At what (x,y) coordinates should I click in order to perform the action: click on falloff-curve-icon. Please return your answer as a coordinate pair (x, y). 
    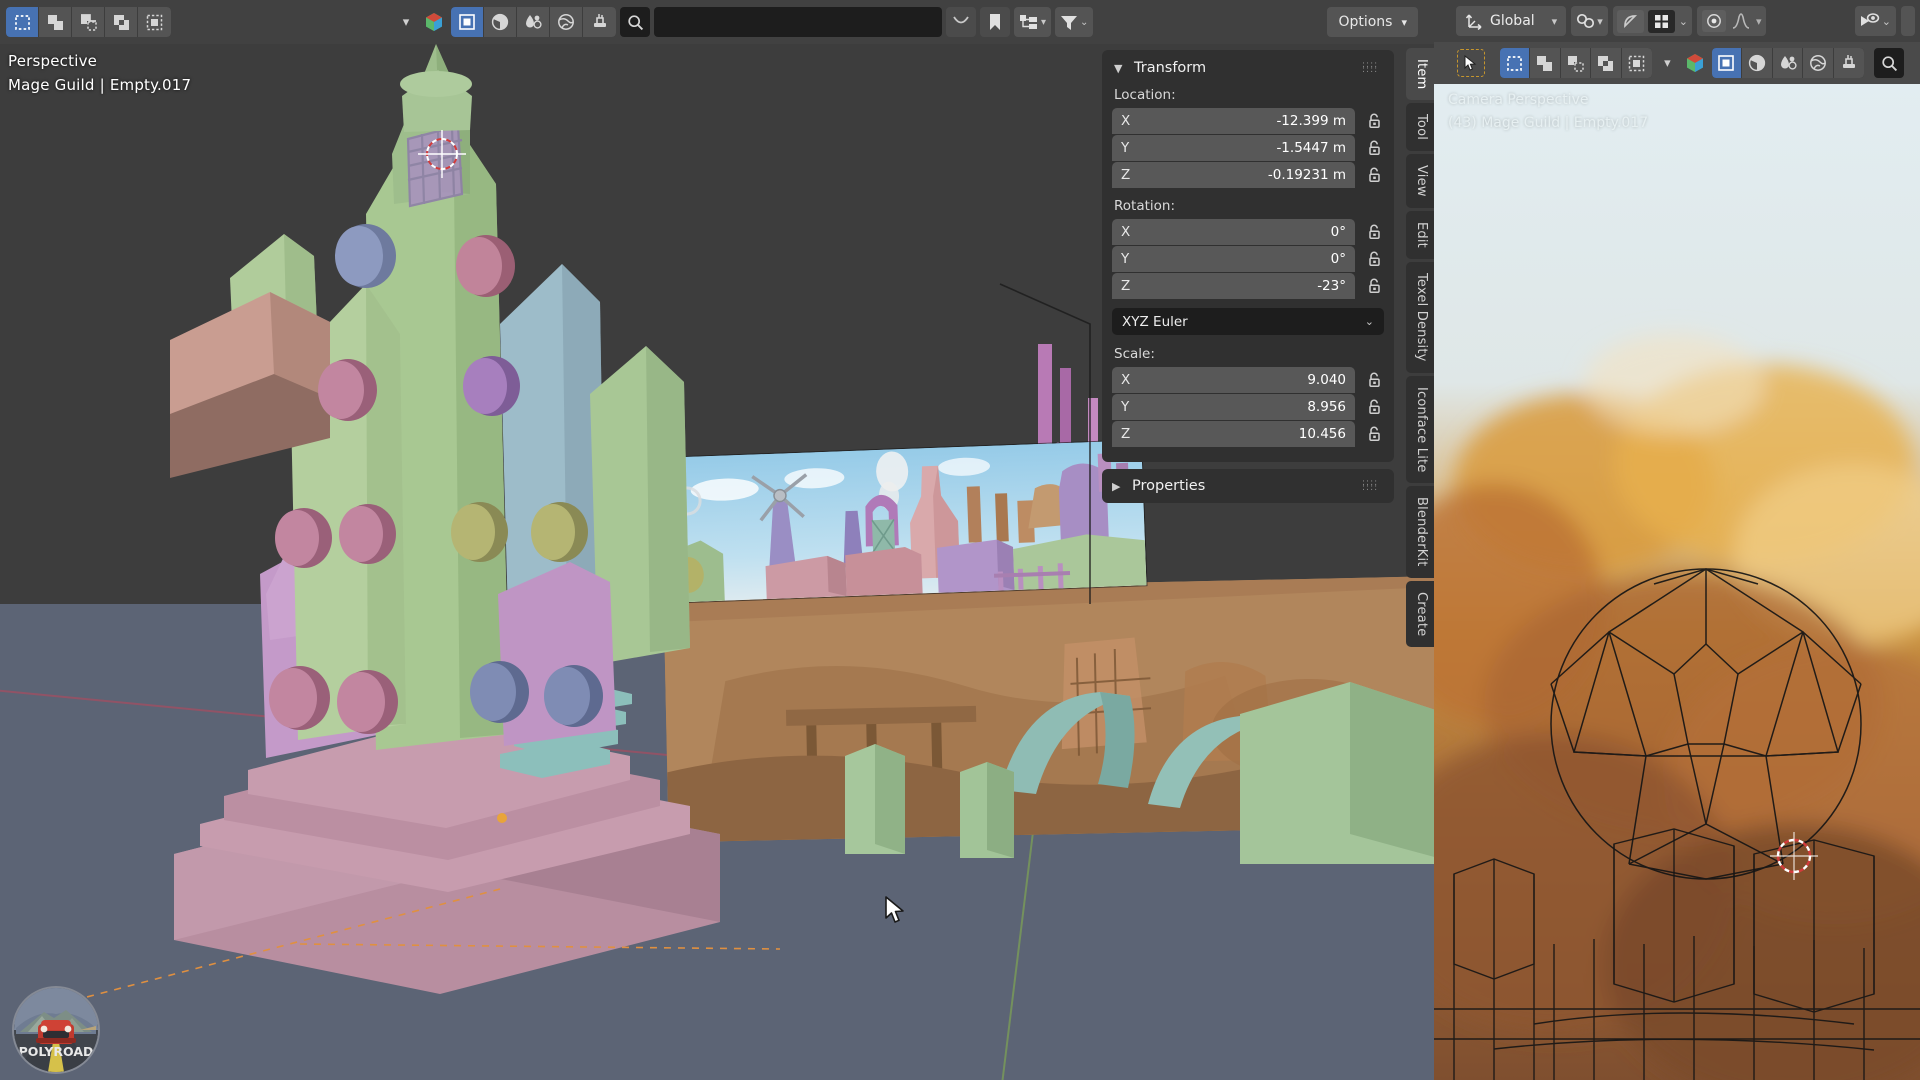
    Looking at the image, I should click on (1741, 21).